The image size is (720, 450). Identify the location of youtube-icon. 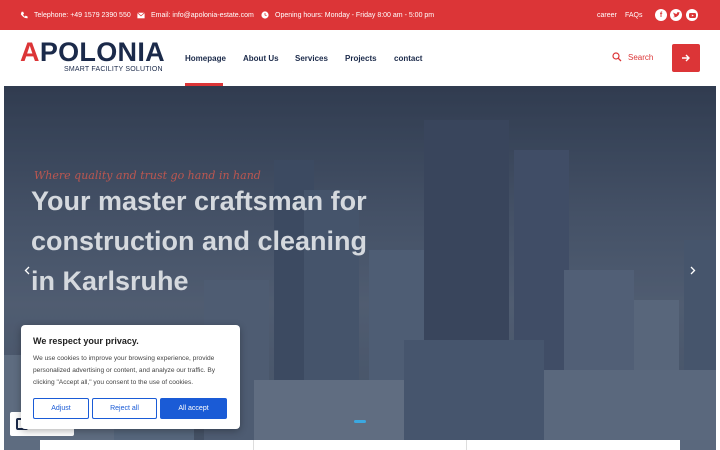
(692, 15).